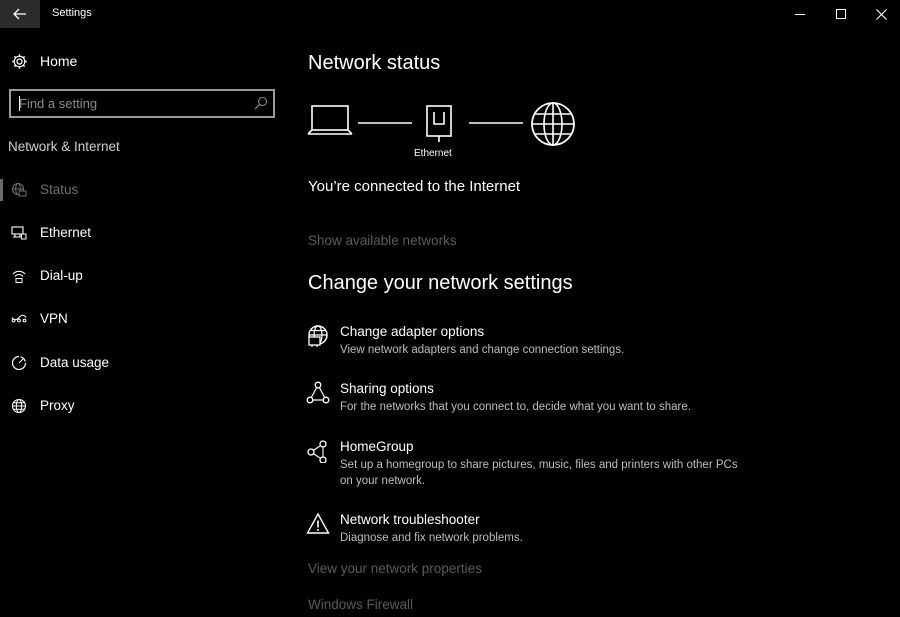 The image size is (900, 617). Describe the element at coordinates (410, 519) in the screenshot. I see `option-title: Network troubleshooter` at that location.